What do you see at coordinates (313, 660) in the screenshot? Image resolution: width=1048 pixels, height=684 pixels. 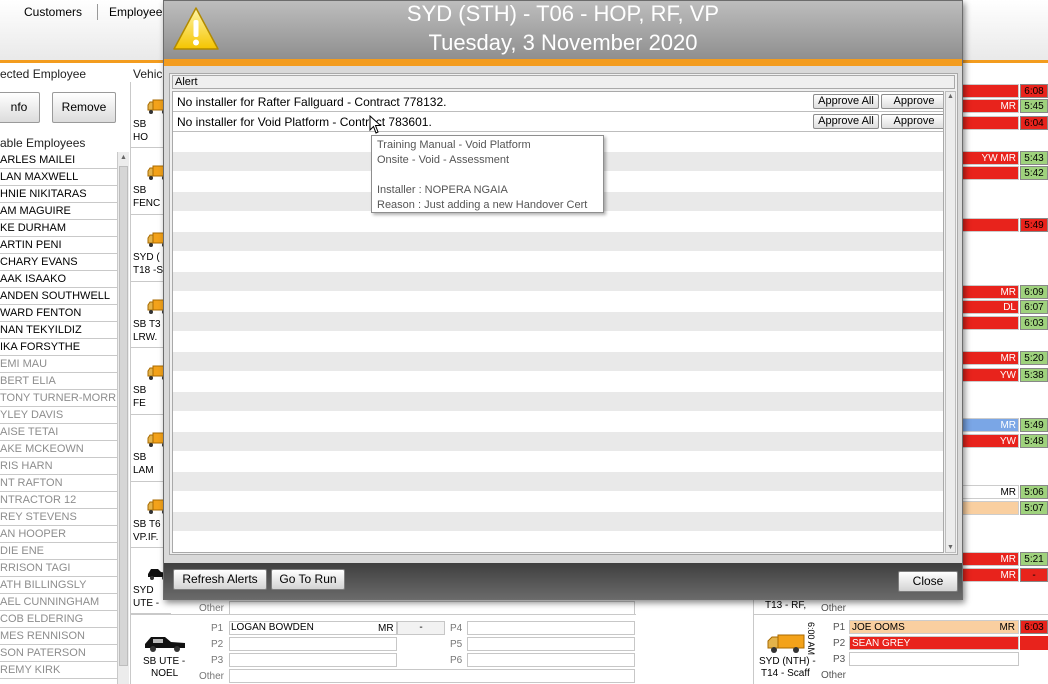 I see `p3-field` at bounding box center [313, 660].